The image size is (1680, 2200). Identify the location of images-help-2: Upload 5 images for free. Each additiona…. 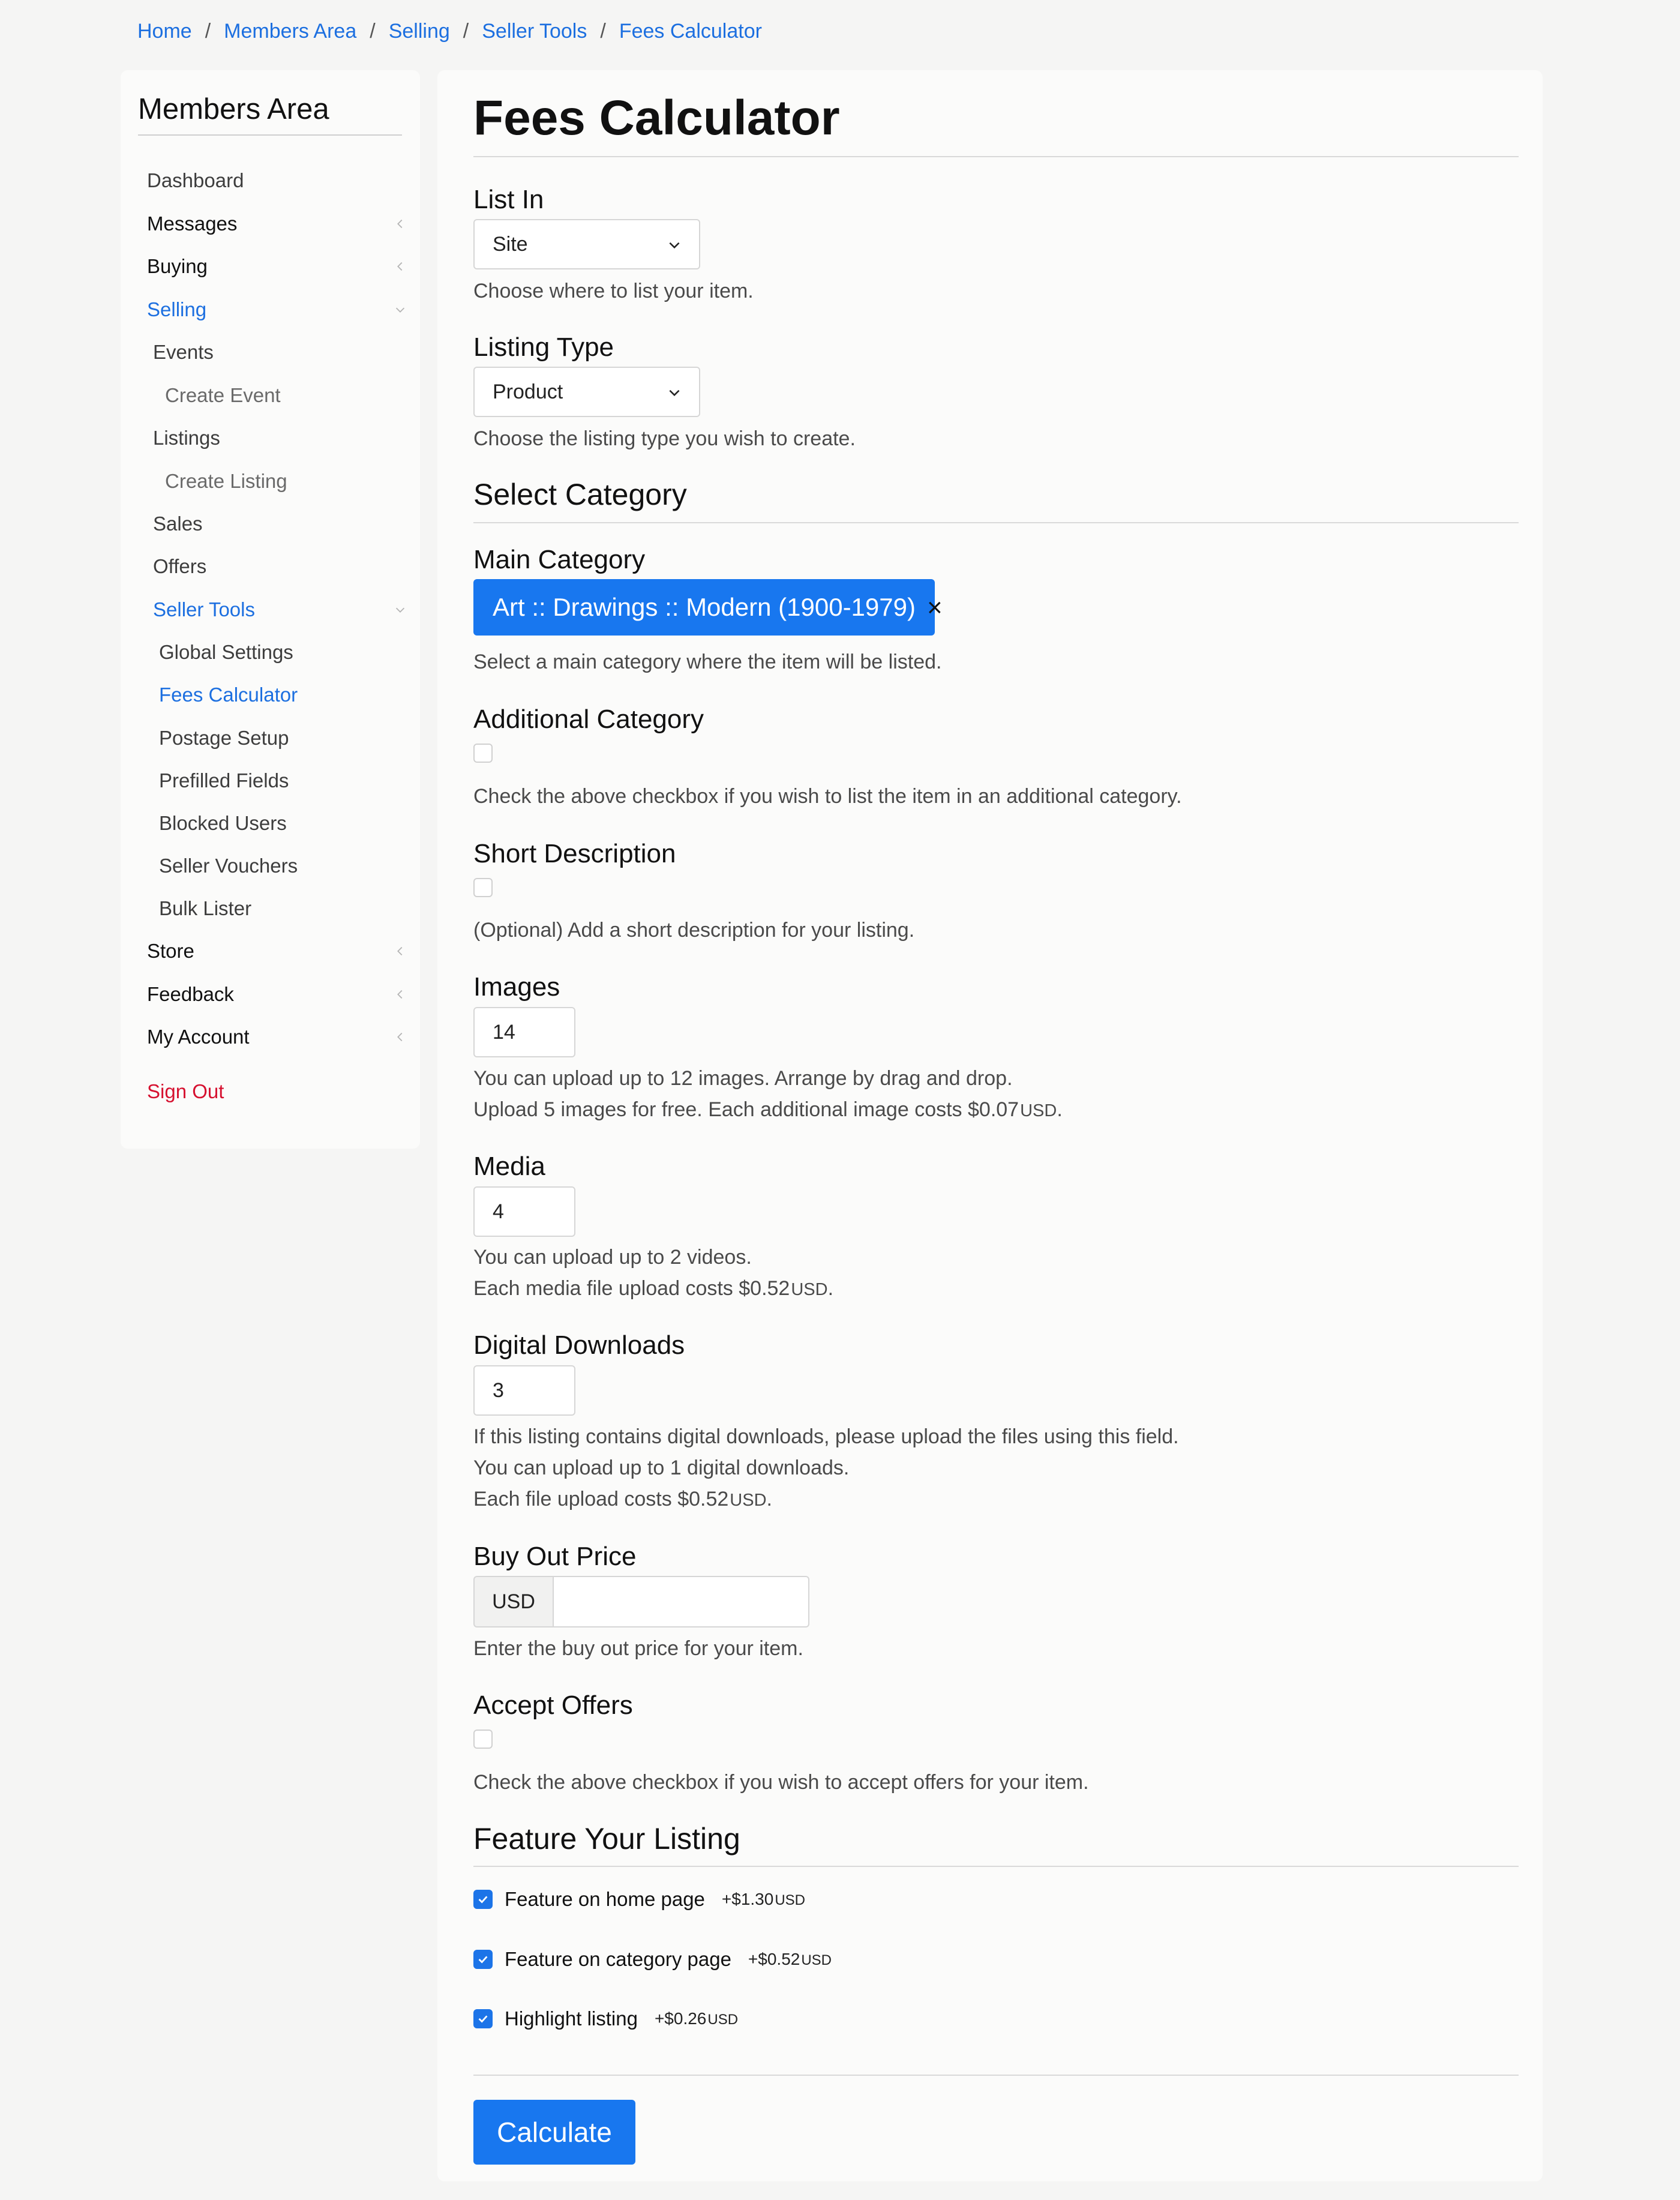
(768, 1109).